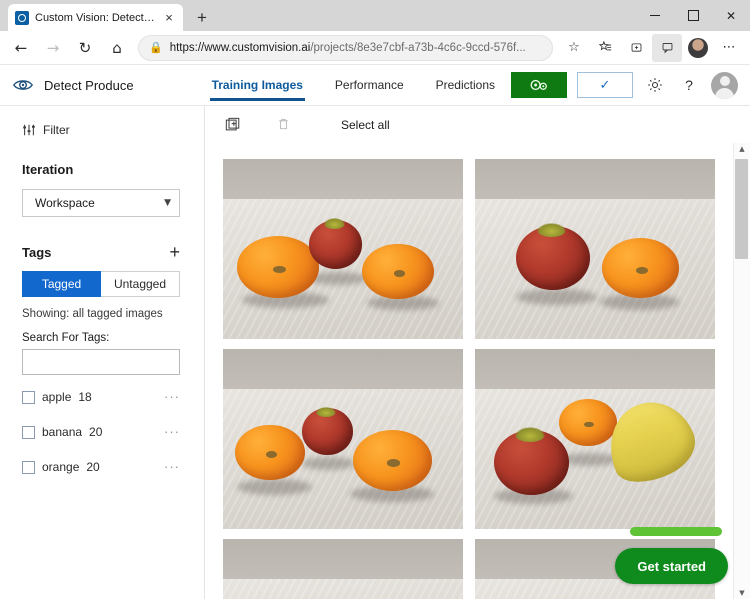 The image size is (750, 599). What do you see at coordinates (731, 15) in the screenshot?
I see `close-window-button: ✕` at bounding box center [731, 15].